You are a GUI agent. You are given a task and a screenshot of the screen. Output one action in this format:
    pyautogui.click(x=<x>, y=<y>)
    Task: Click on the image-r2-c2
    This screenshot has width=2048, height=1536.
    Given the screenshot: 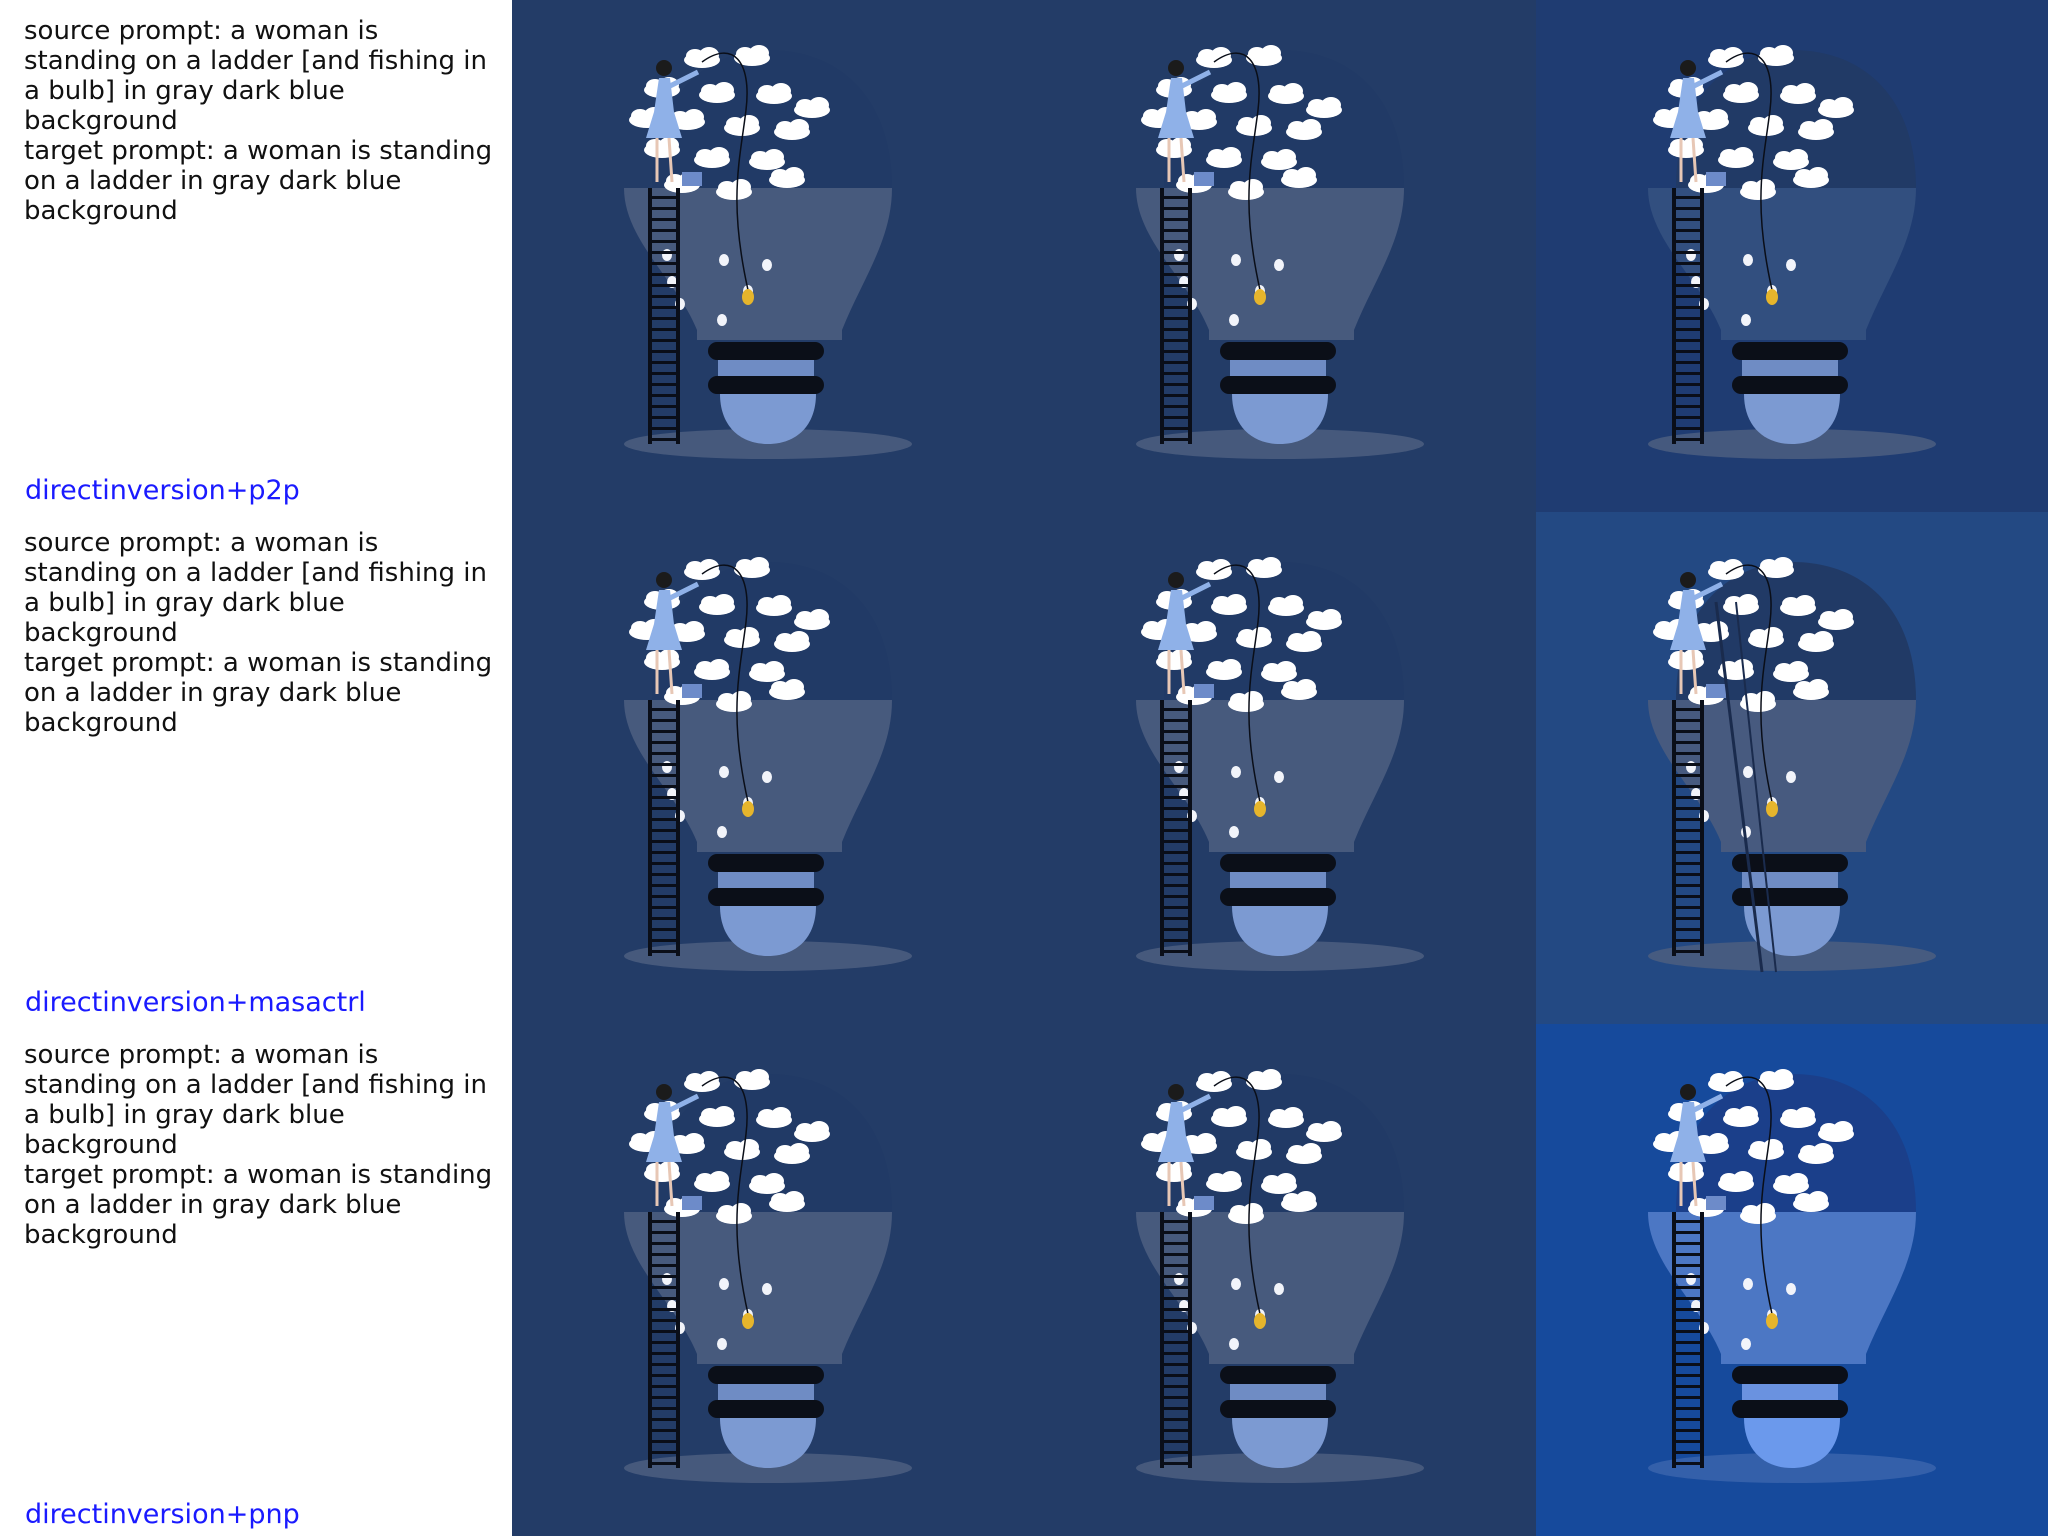 What is the action you would take?
    pyautogui.click(x=1792, y=1280)
    